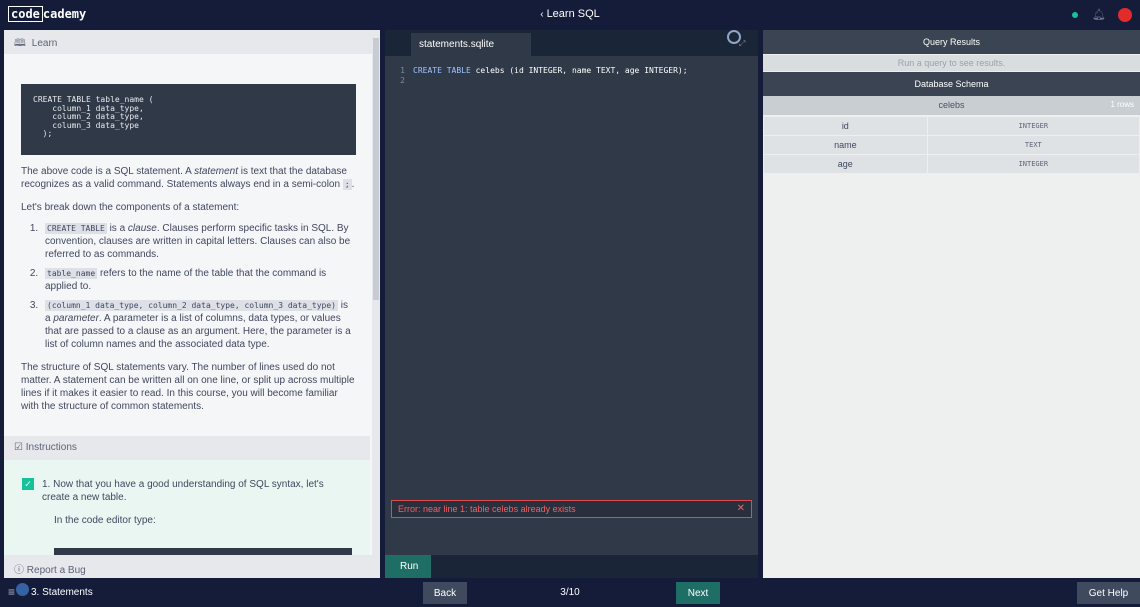 This screenshot has width=1140, height=607. Describe the element at coordinates (542, 14) in the screenshot. I see `chevron-left-icon: ‹` at that location.